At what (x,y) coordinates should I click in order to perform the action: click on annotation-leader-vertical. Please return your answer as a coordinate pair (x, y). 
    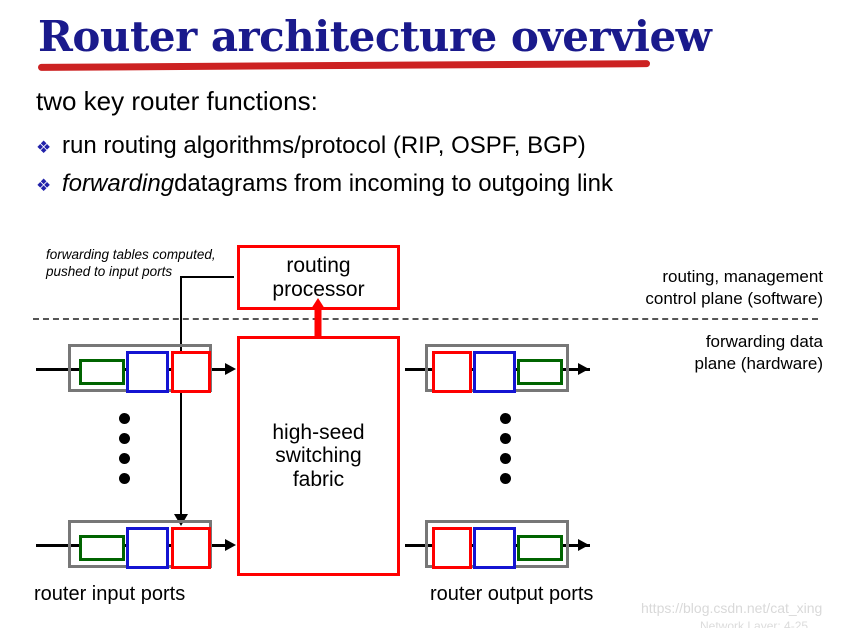
    Looking at the image, I should click on (181, 397).